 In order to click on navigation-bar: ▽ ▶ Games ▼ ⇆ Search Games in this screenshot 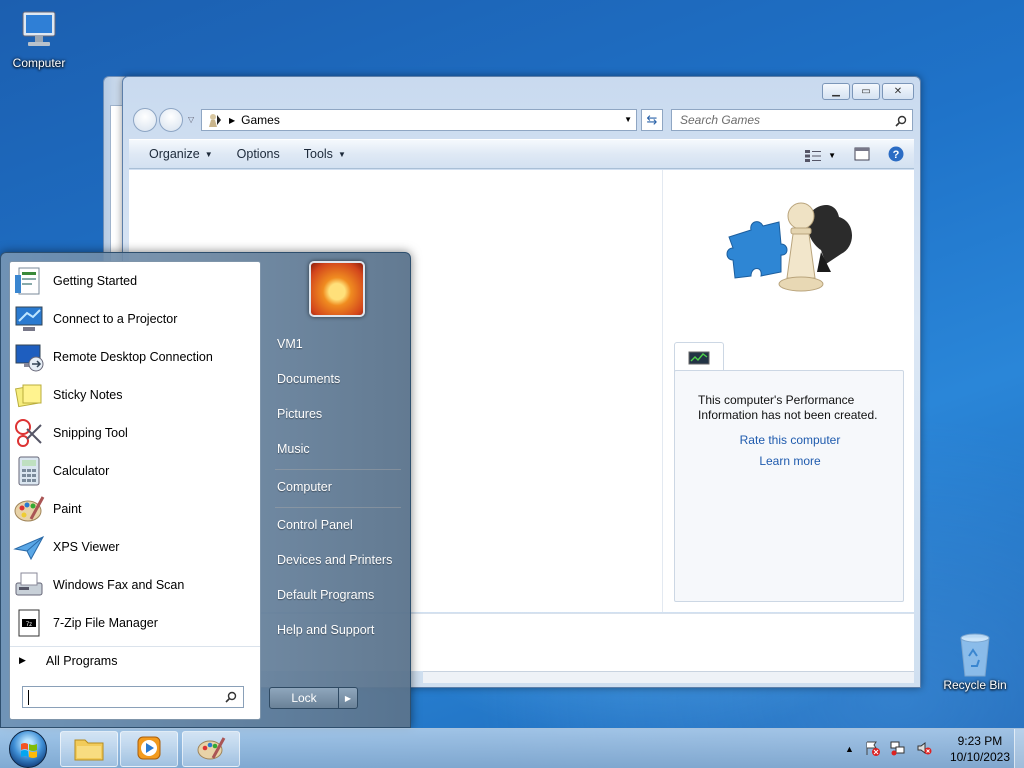, I will do `click(522, 120)`.